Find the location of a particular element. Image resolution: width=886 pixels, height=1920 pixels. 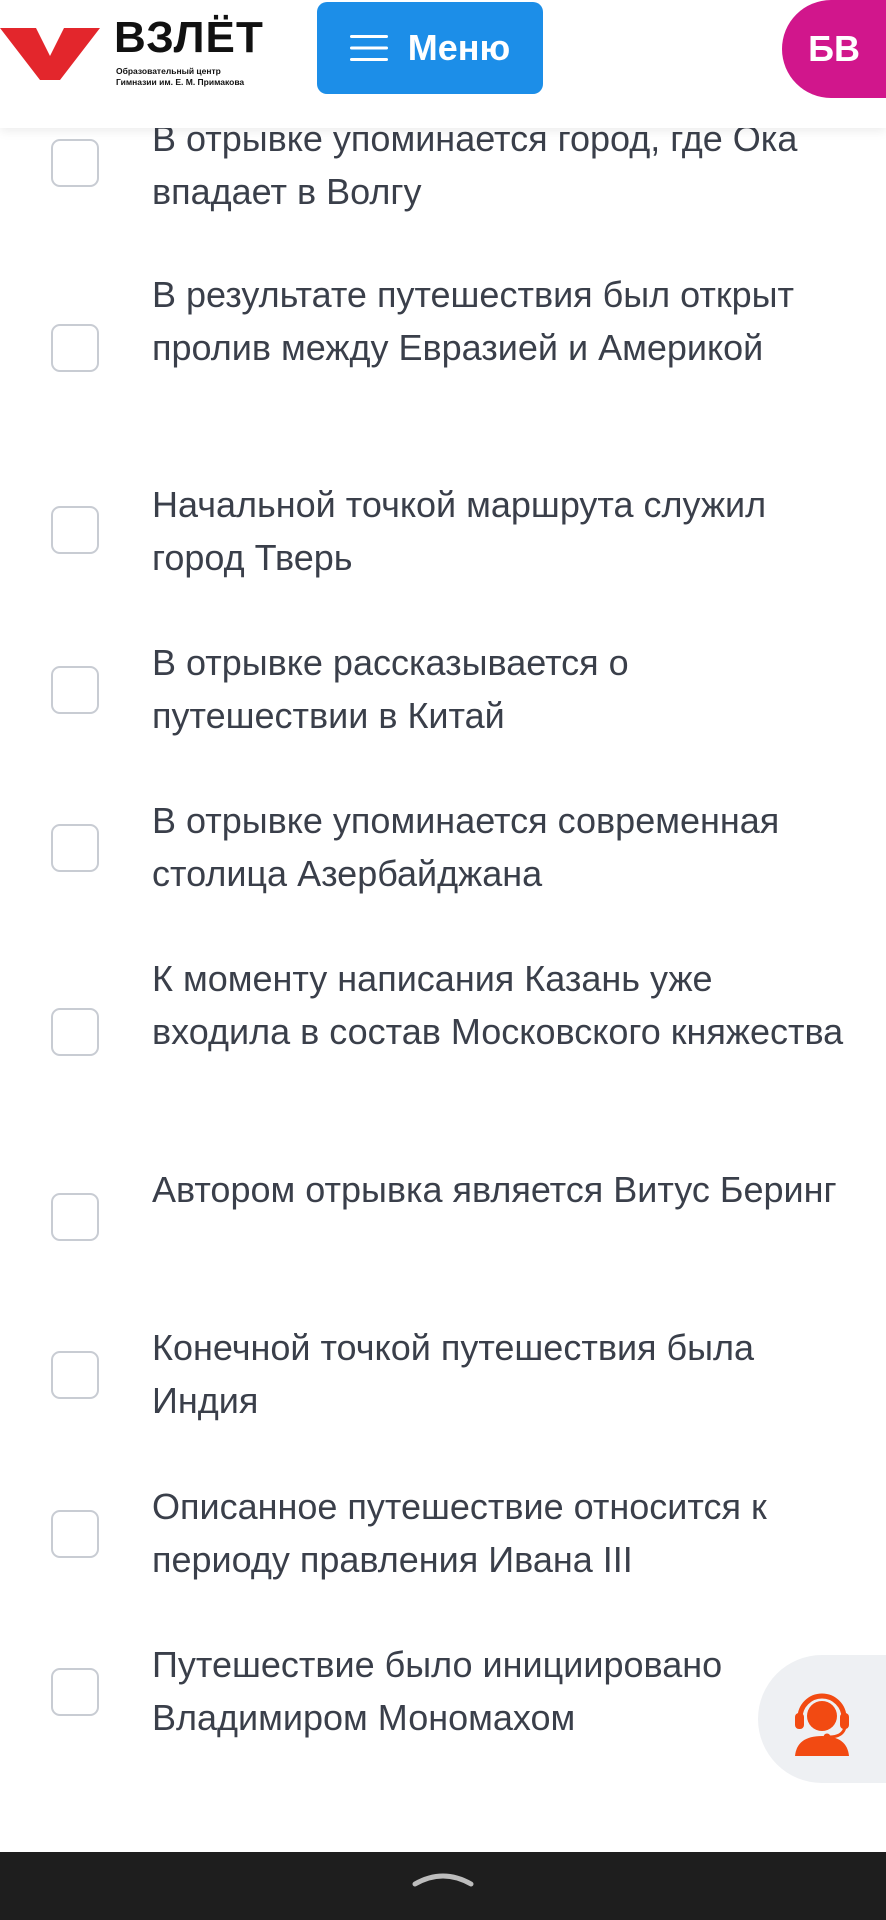

logo-title: ВЗЛЁТ is located at coordinates (189, 37).